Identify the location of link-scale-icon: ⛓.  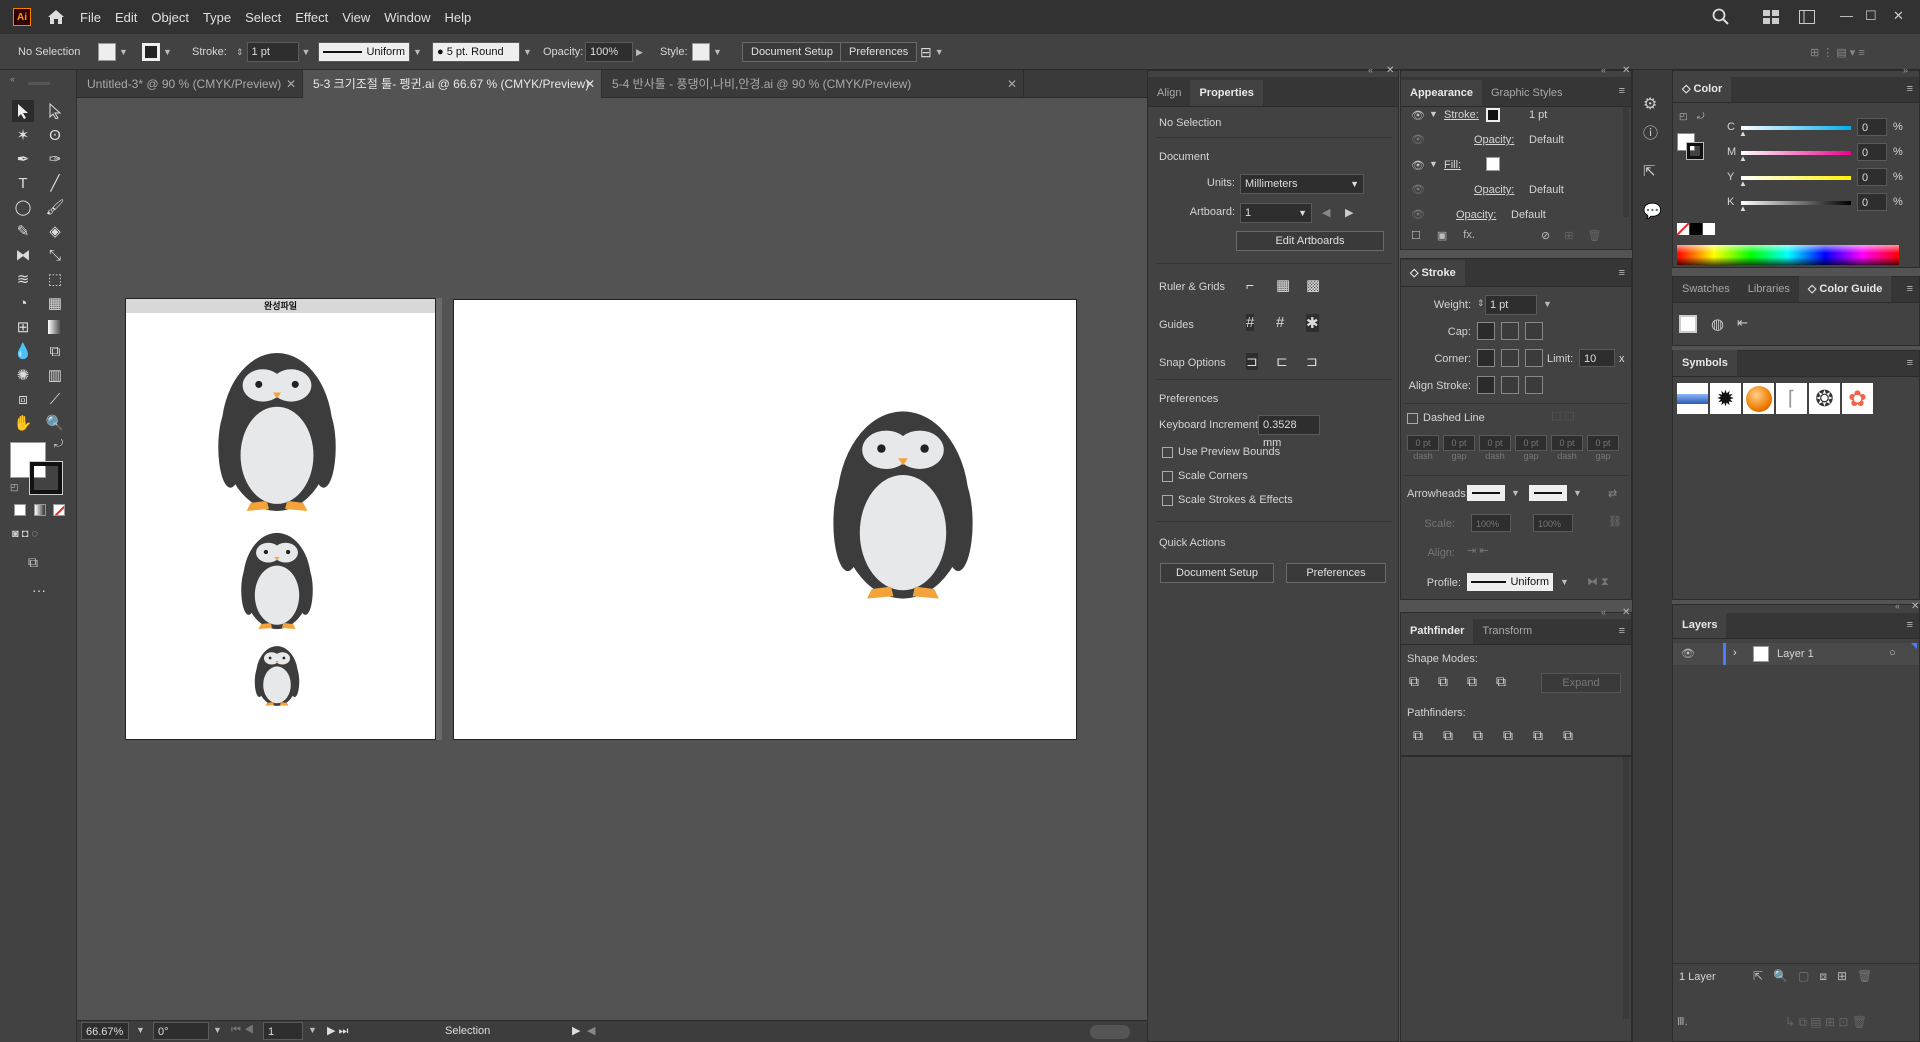
(1615, 521).